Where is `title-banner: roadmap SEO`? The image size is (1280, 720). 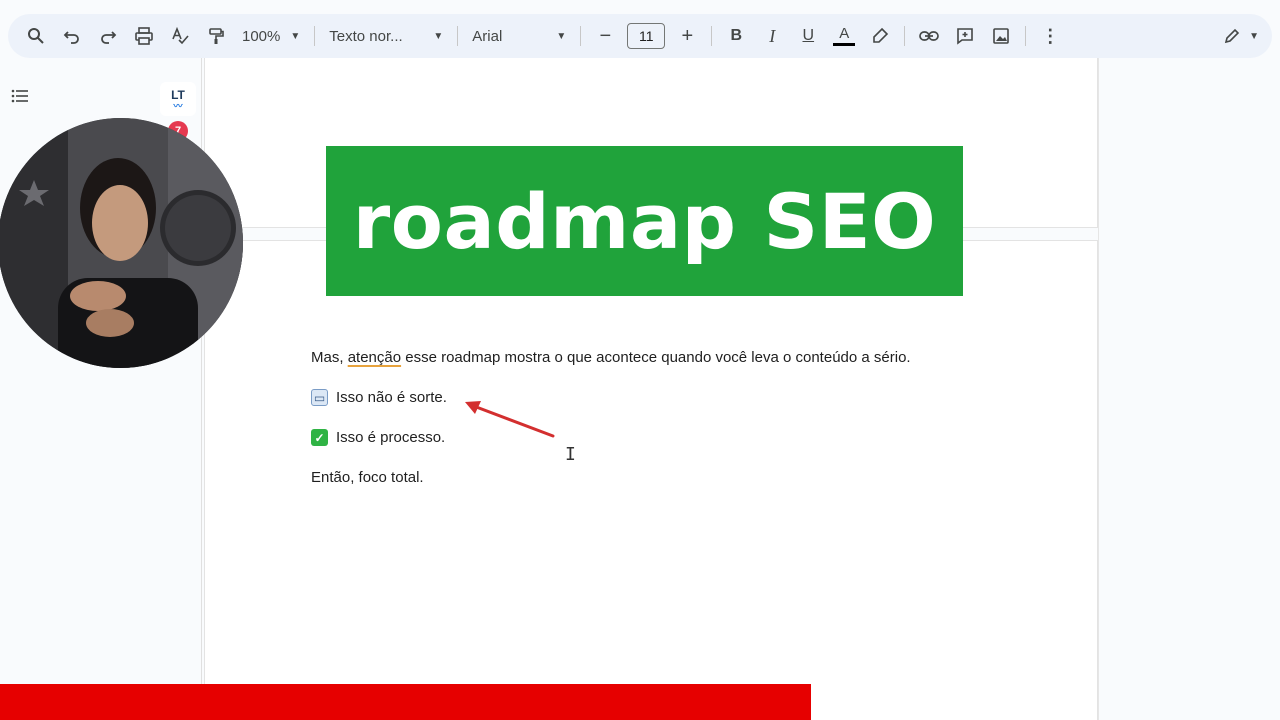
title-banner: roadmap SEO is located at coordinates (644, 221).